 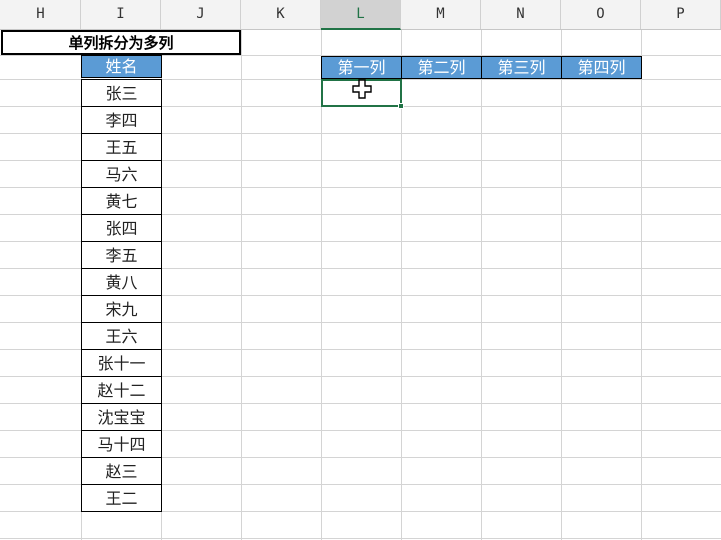 What do you see at coordinates (121, 309) in the screenshot?
I see `name-cell: 宋九` at bounding box center [121, 309].